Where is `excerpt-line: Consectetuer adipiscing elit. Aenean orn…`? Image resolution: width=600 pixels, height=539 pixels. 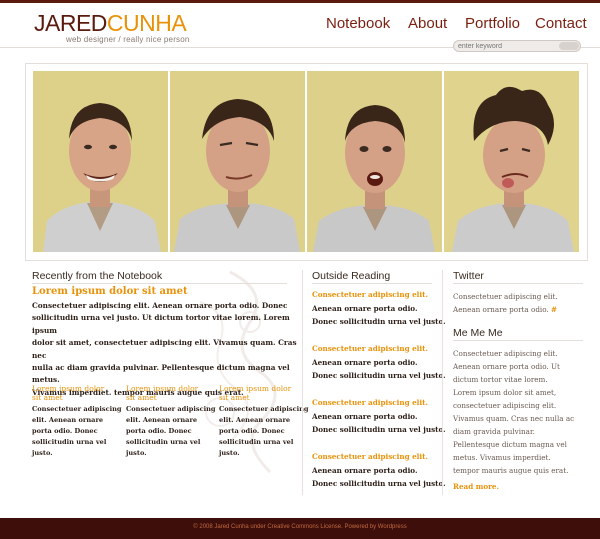
excerpt-line: Consectetuer adipiscing elit. Aenean orn… is located at coordinates (160, 305).